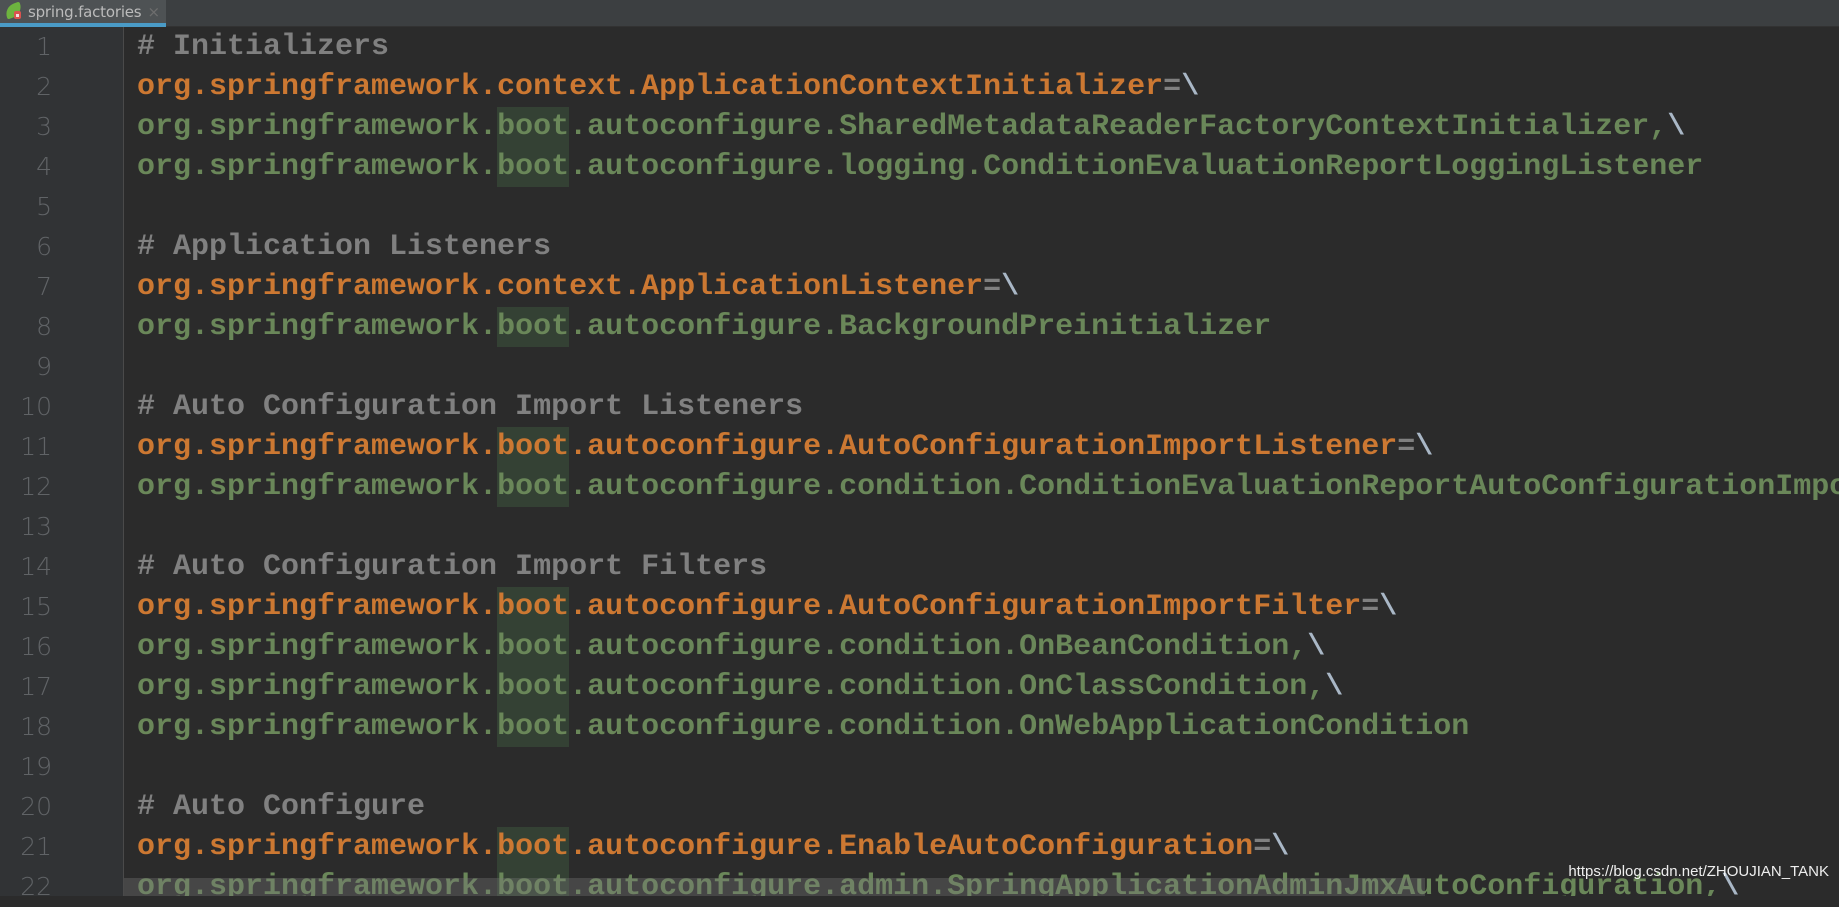  What do you see at coordinates (36, 846) in the screenshot?
I see `line-number: 21` at bounding box center [36, 846].